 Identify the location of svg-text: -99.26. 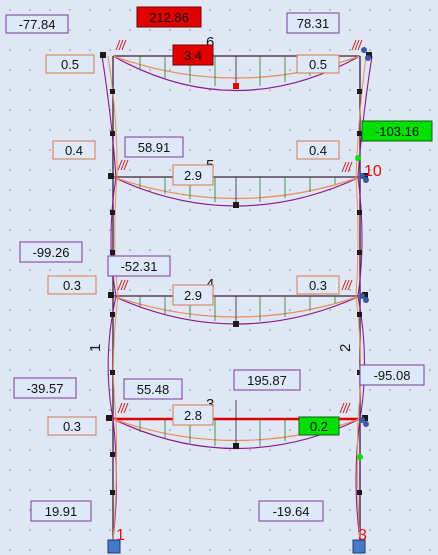
(51, 252).